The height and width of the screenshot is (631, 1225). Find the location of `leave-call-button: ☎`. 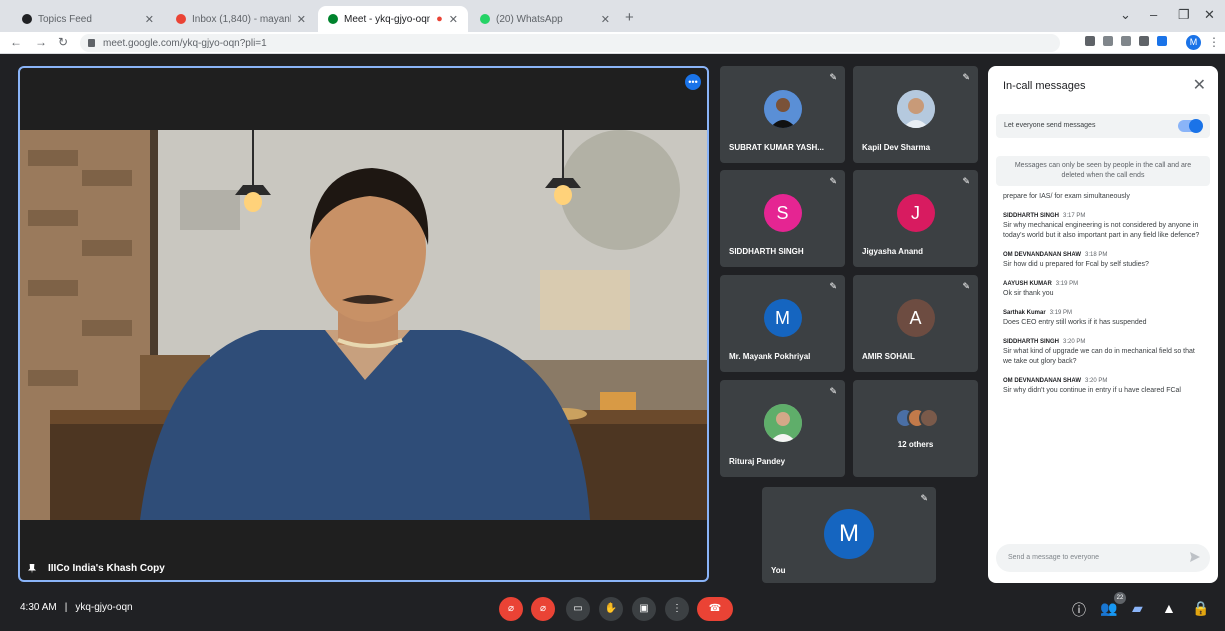

leave-call-button: ☎ is located at coordinates (715, 609).